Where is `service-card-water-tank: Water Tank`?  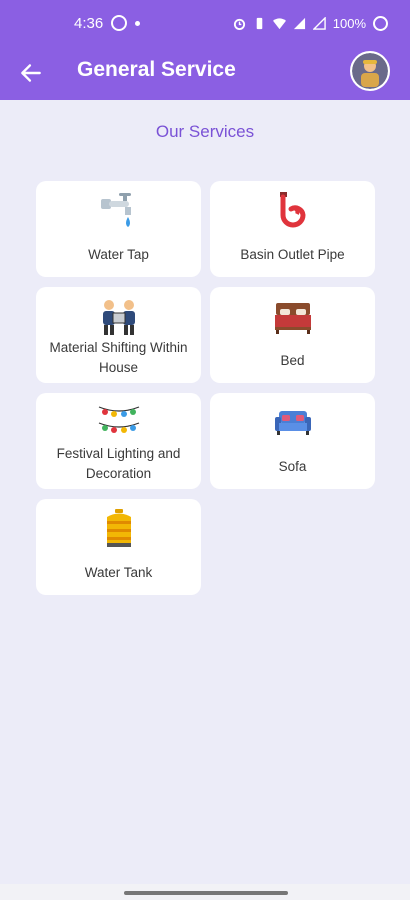
service-card-water-tank: Water Tank is located at coordinates (118, 547).